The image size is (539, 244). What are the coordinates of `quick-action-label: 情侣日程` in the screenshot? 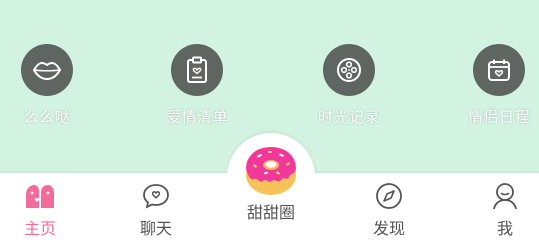 It's located at (498, 117).